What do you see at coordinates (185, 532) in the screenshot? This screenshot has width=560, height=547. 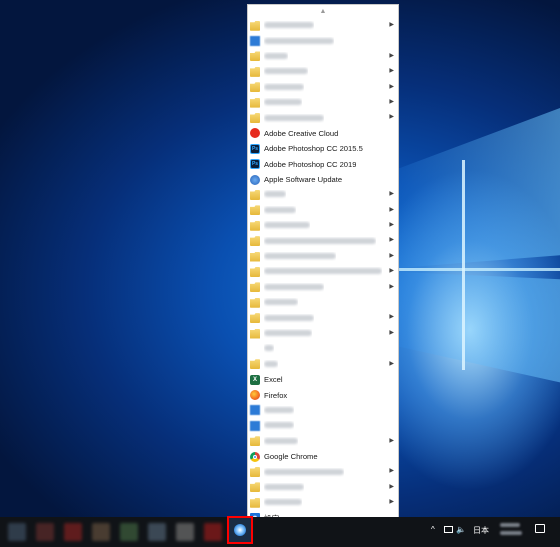 I see `blurred-app-7-icon` at bounding box center [185, 532].